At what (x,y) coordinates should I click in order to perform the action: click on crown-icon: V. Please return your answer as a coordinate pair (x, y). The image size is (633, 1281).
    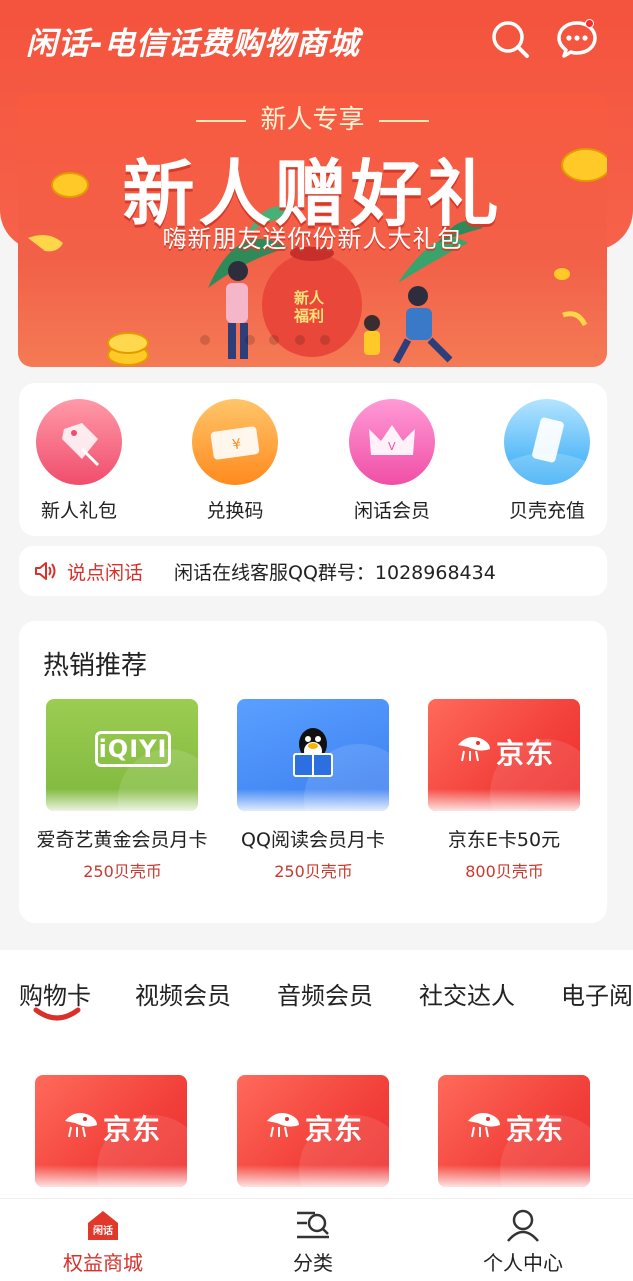
    Looking at the image, I should click on (392, 442).